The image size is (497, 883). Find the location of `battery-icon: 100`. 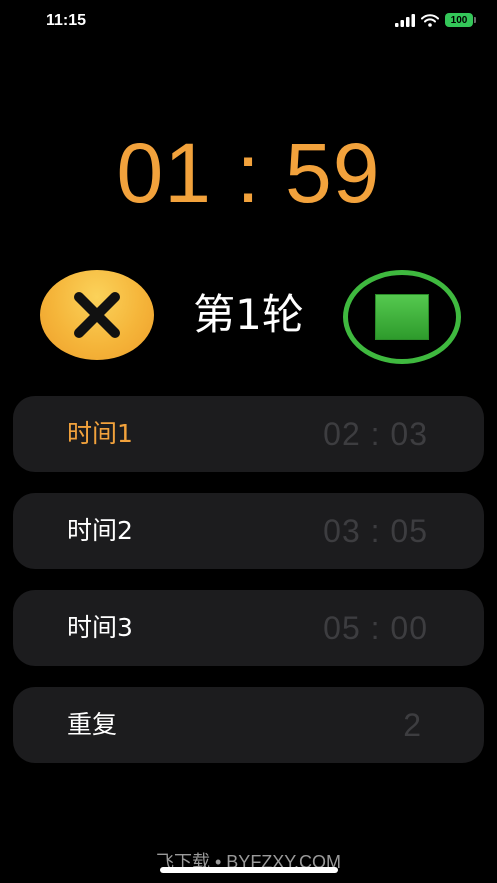

battery-icon: 100 is located at coordinates (460, 20).